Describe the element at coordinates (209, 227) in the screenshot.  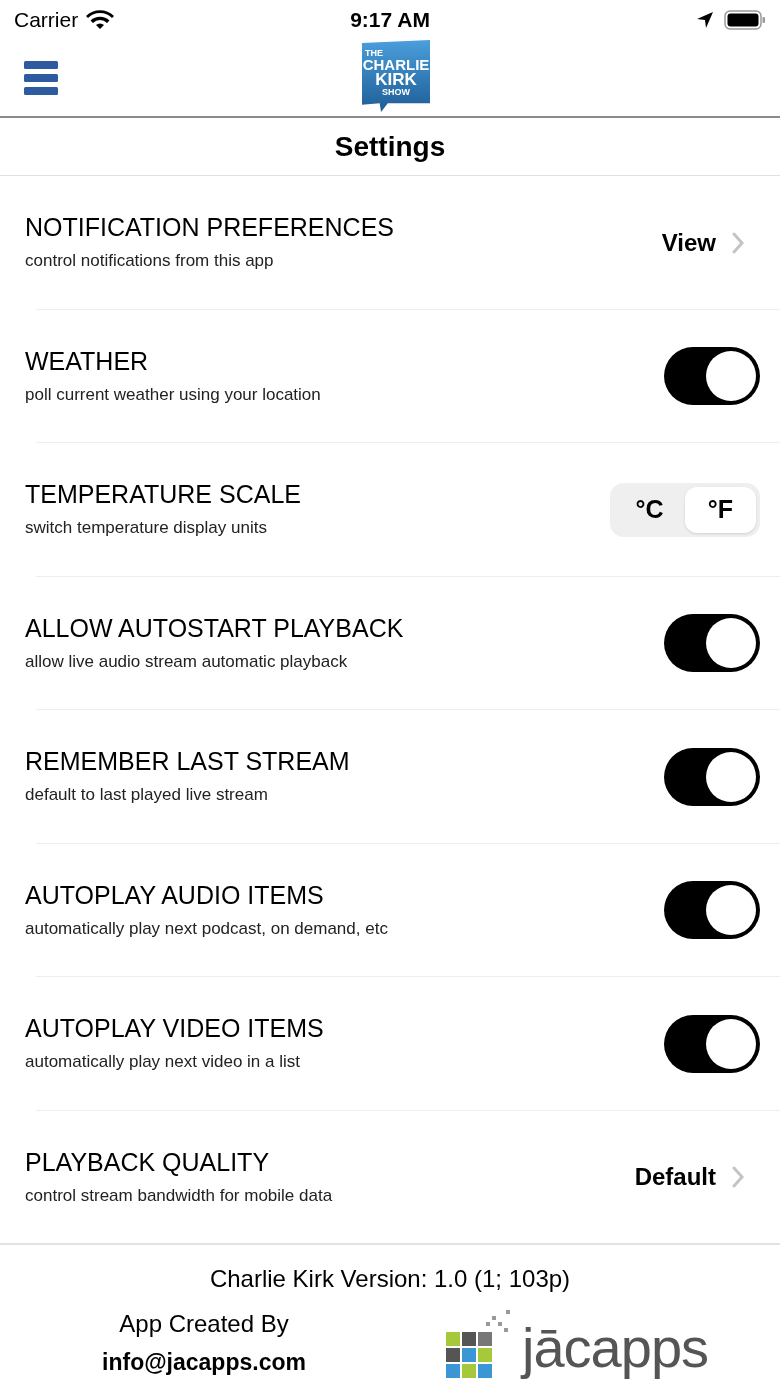
I see `setting-title: NOTIFICATION PREFERENCES` at that location.